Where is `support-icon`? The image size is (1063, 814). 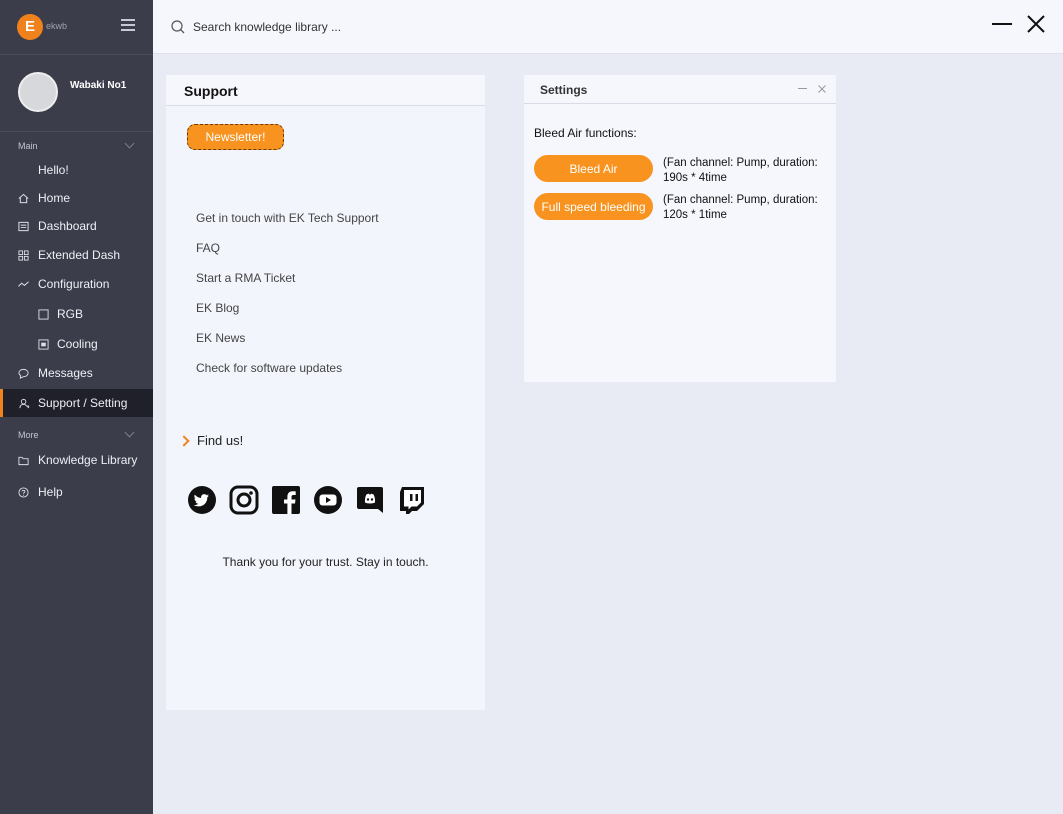 support-icon is located at coordinates (24, 403).